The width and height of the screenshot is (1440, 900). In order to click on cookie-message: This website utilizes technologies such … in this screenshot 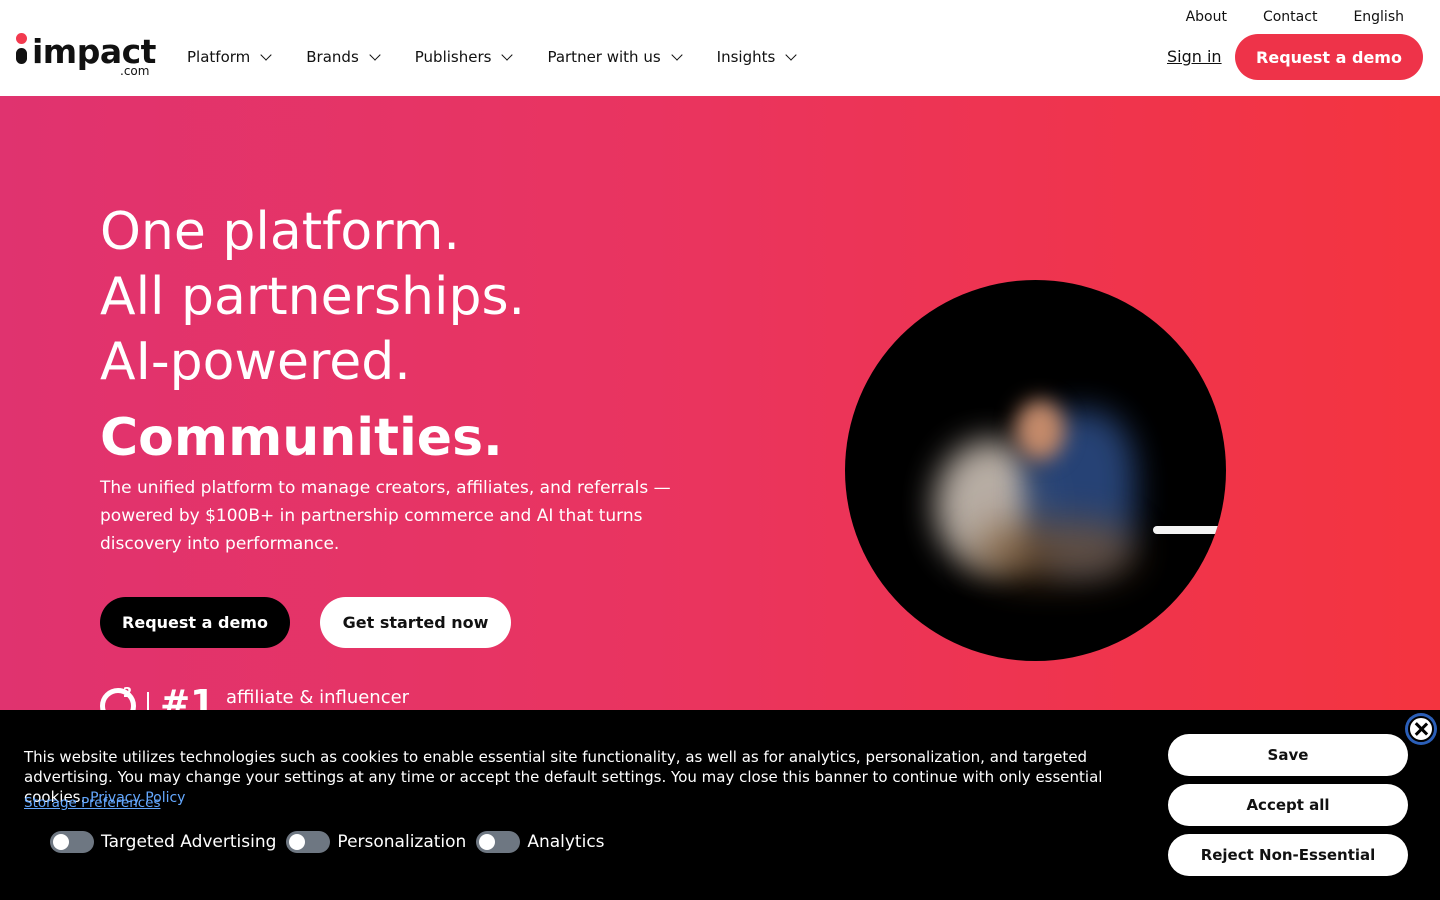, I will do `click(589, 777)`.